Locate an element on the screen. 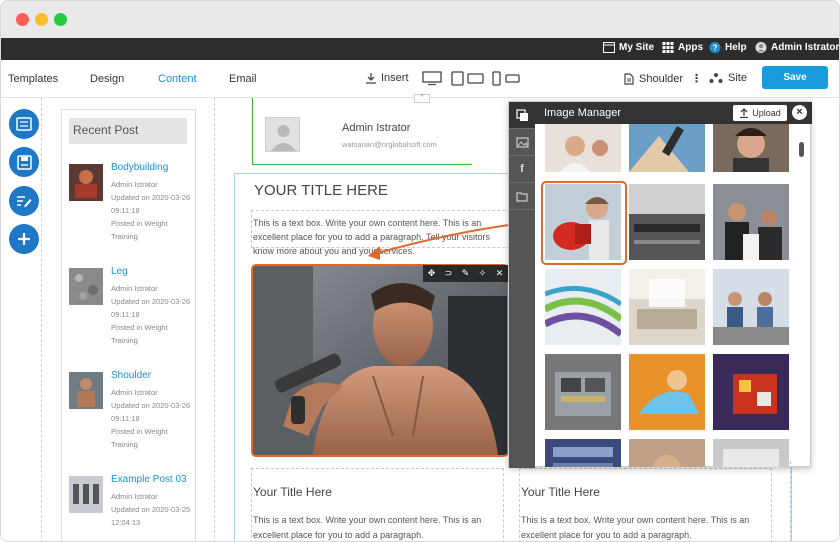  help-link: ? Help is located at coordinates (728, 47).